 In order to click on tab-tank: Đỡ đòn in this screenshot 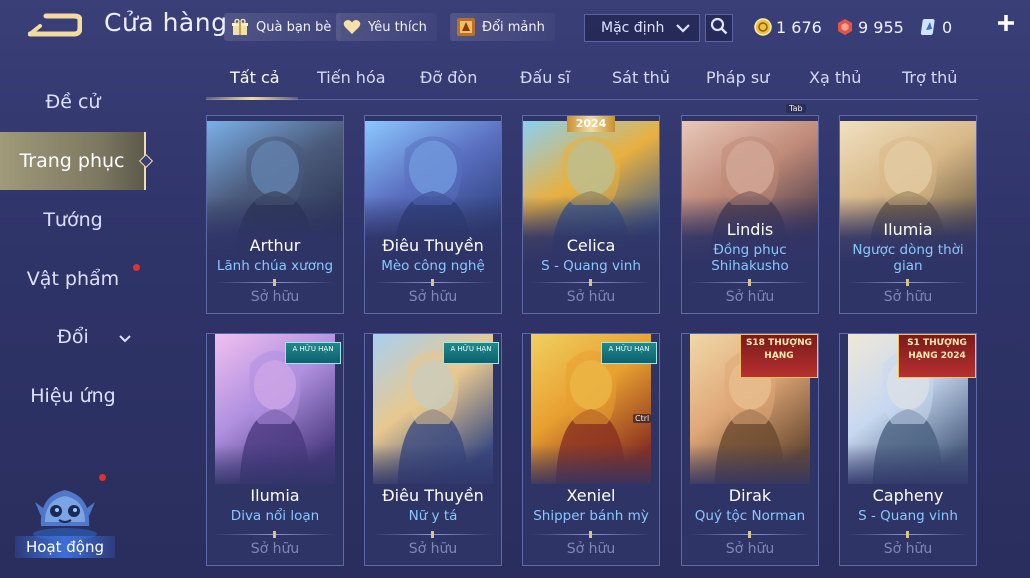, I will do `click(448, 77)`.